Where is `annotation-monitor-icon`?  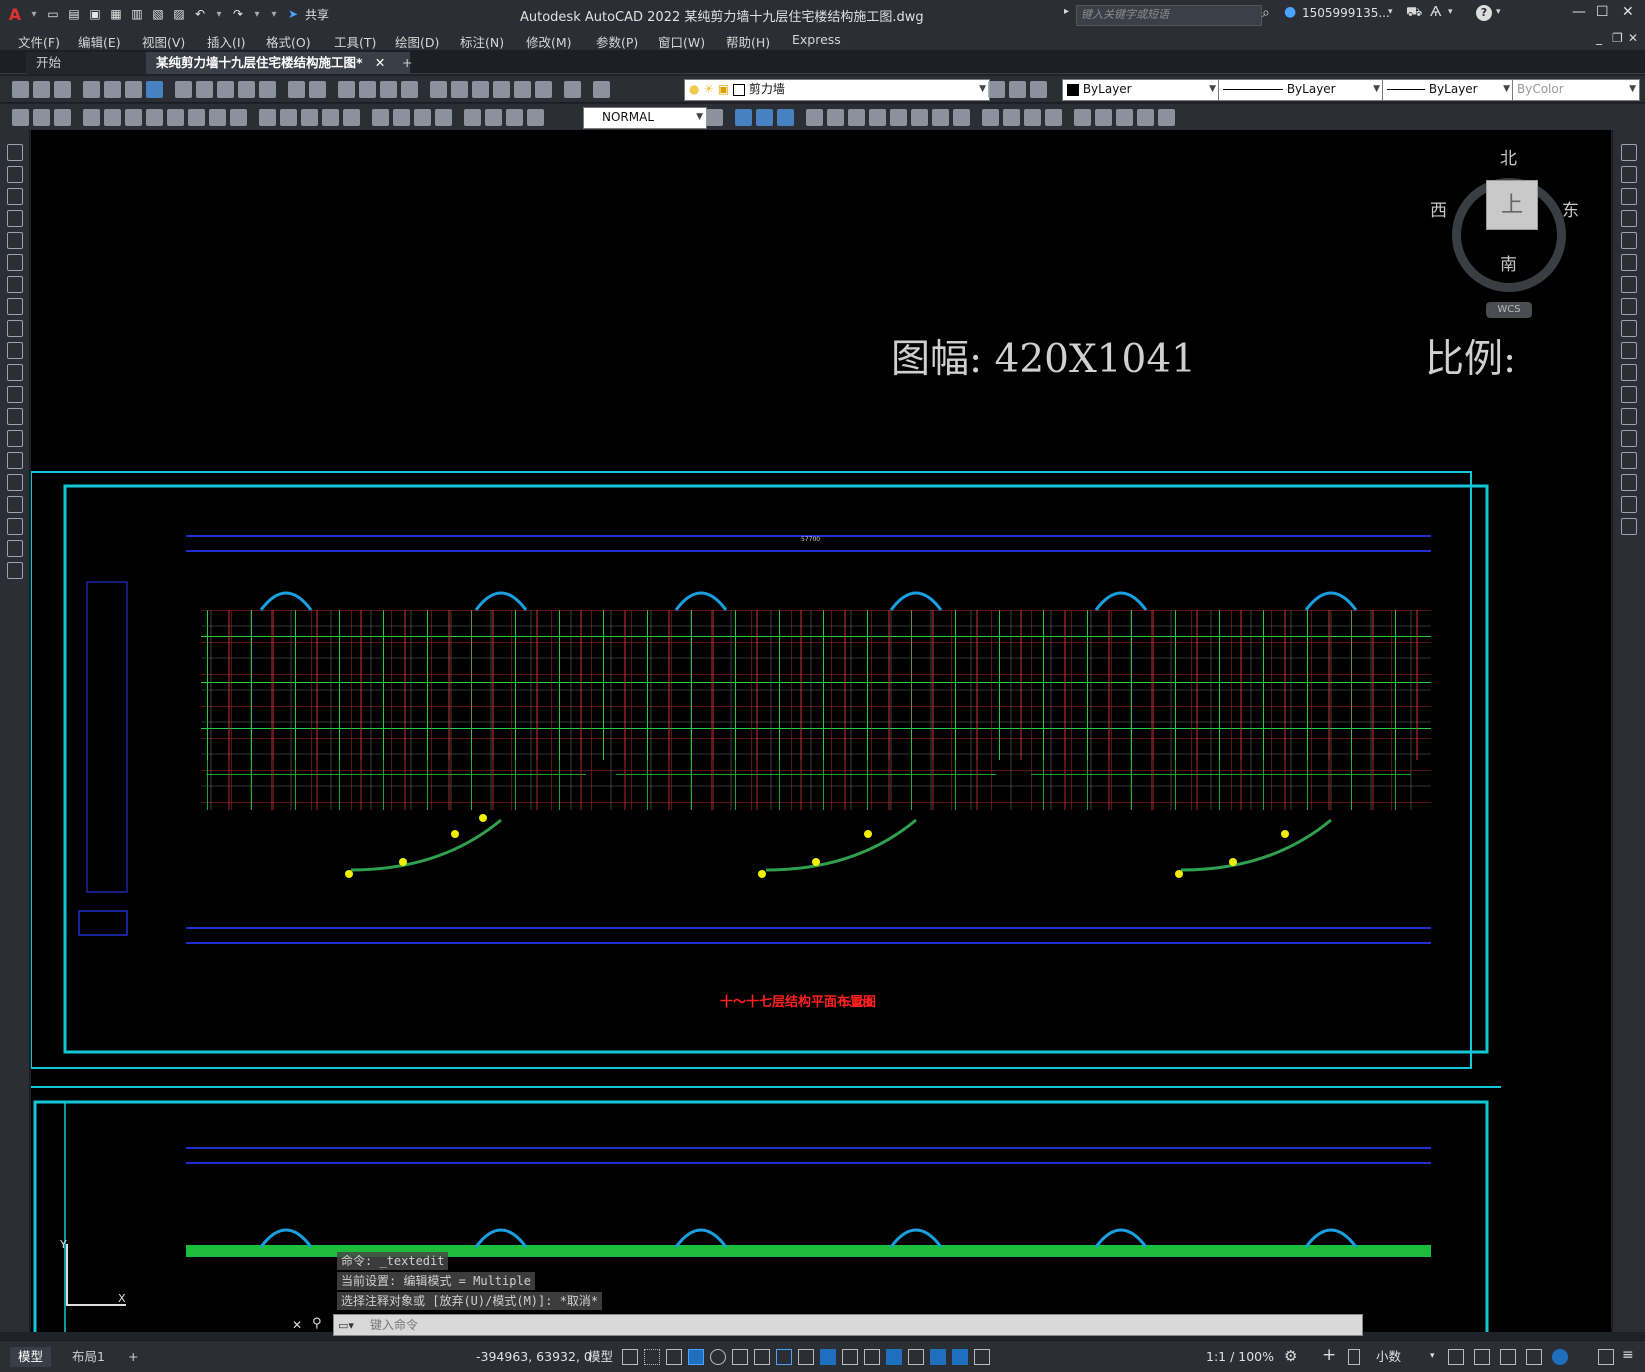
annotation-monitor-icon is located at coordinates (1508, 1357).